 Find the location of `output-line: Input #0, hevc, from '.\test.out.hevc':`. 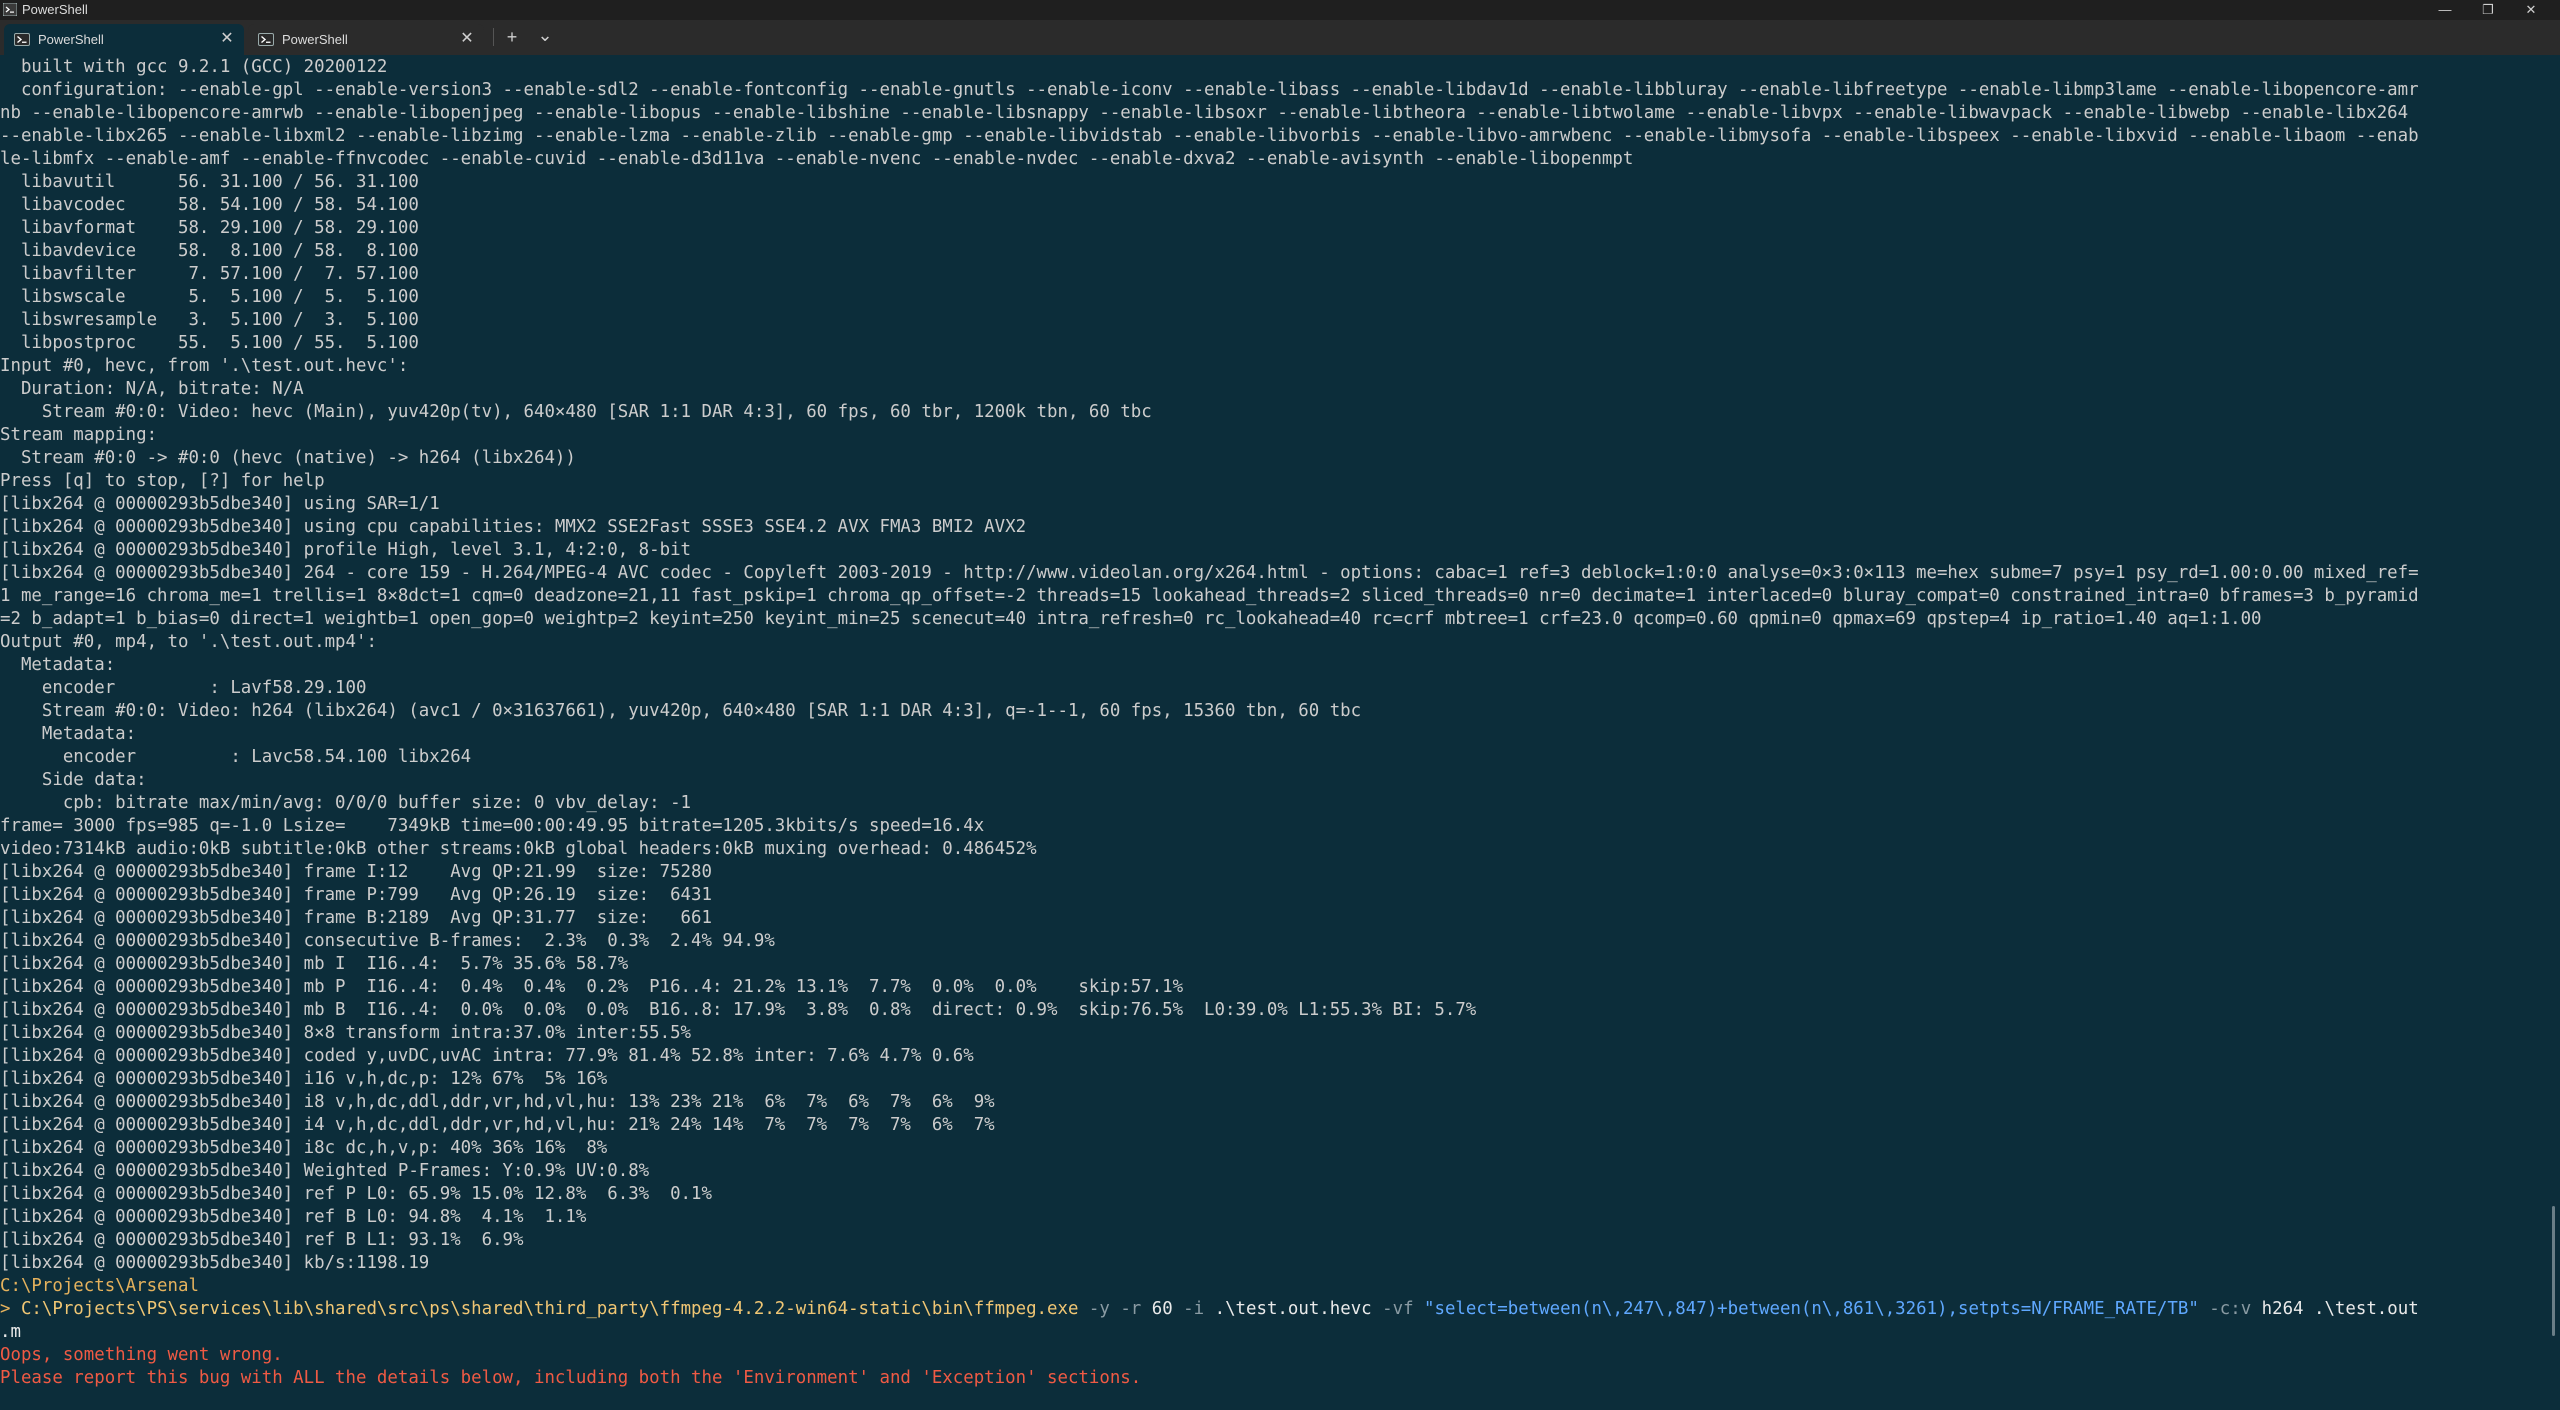

output-line: Input #0, hevc, from '.\test.out.hevc': is located at coordinates (204, 366).